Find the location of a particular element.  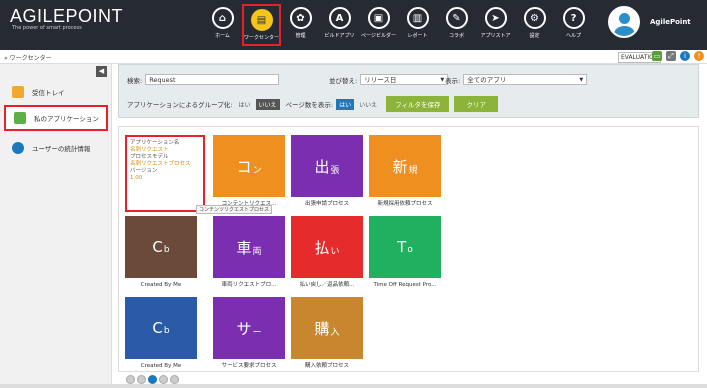

app-tile: サーサービス要求プロセス is located at coordinates (249, 335).